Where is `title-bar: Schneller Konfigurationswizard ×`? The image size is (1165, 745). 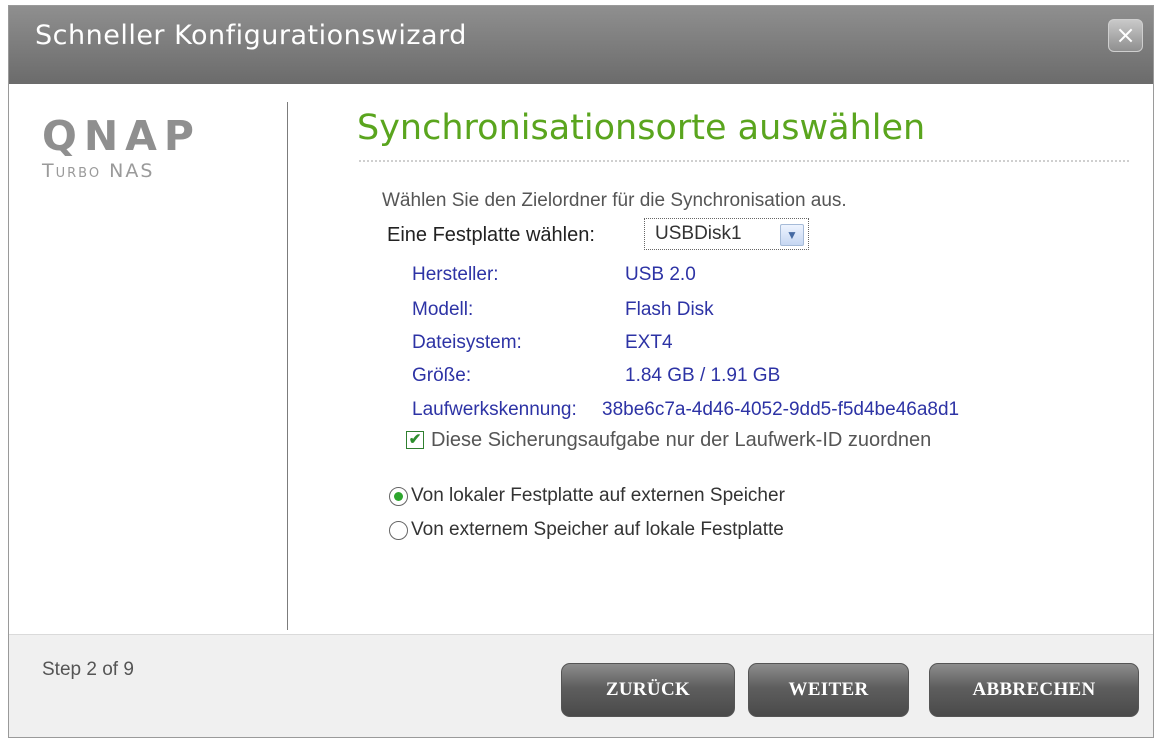 title-bar: Schneller Konfigurationswizard × is located at coordinates (581, 45).